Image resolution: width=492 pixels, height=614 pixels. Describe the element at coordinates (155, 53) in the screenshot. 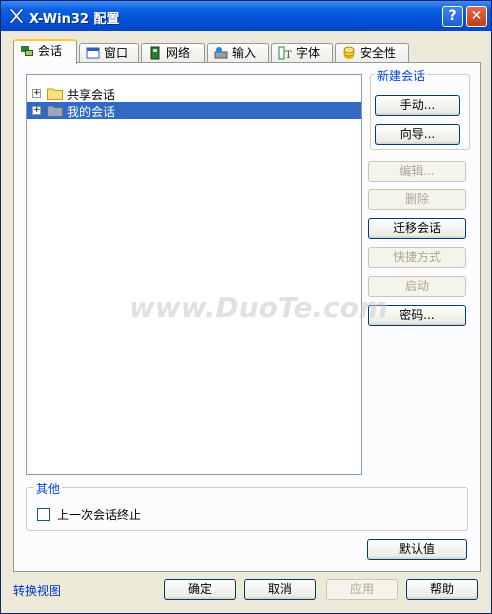

I see `network-icon` at that location.